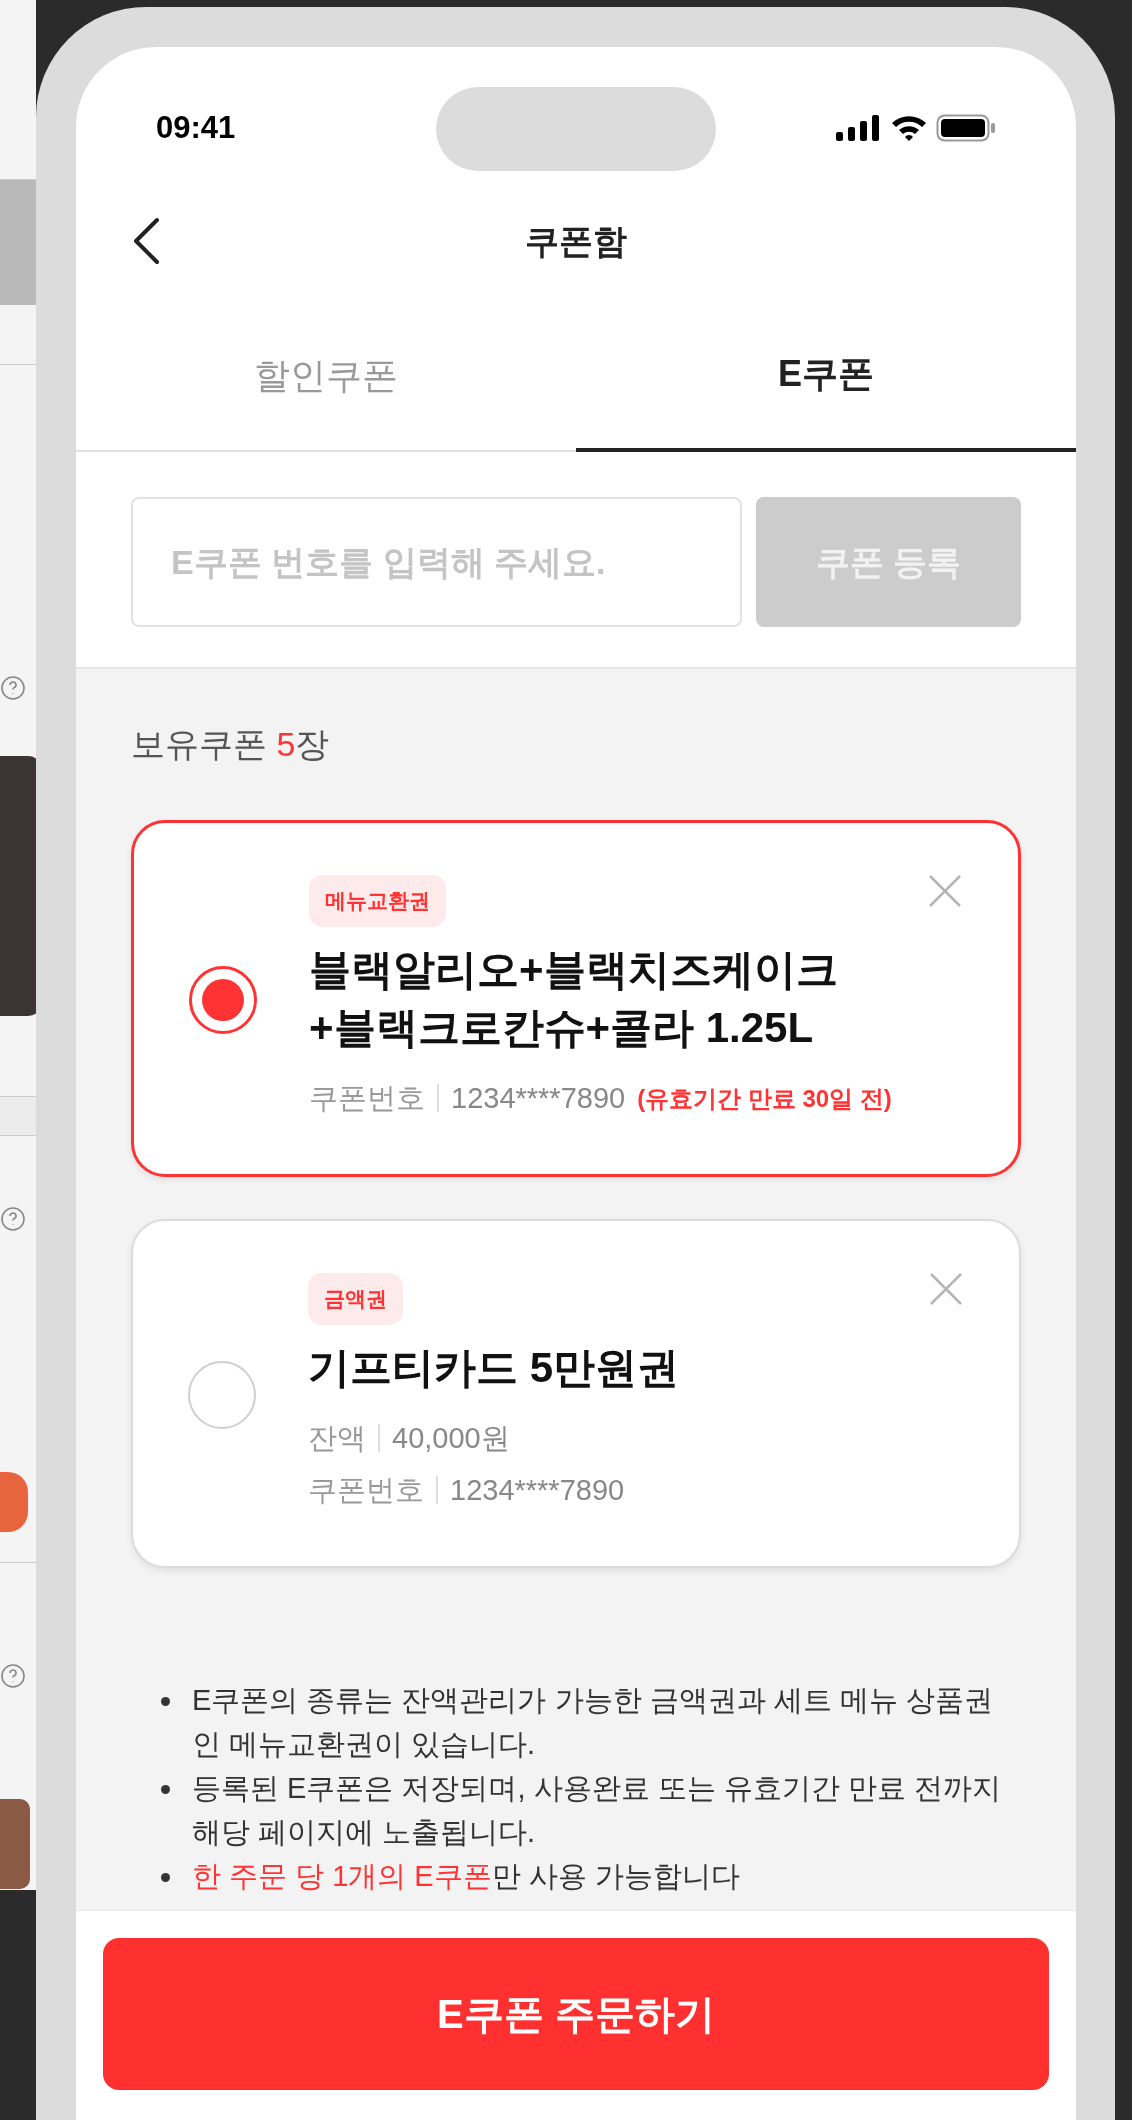 This screenshot has width=1132, height=2120. I want to click on photo-placeholder, so click(14, 1502).